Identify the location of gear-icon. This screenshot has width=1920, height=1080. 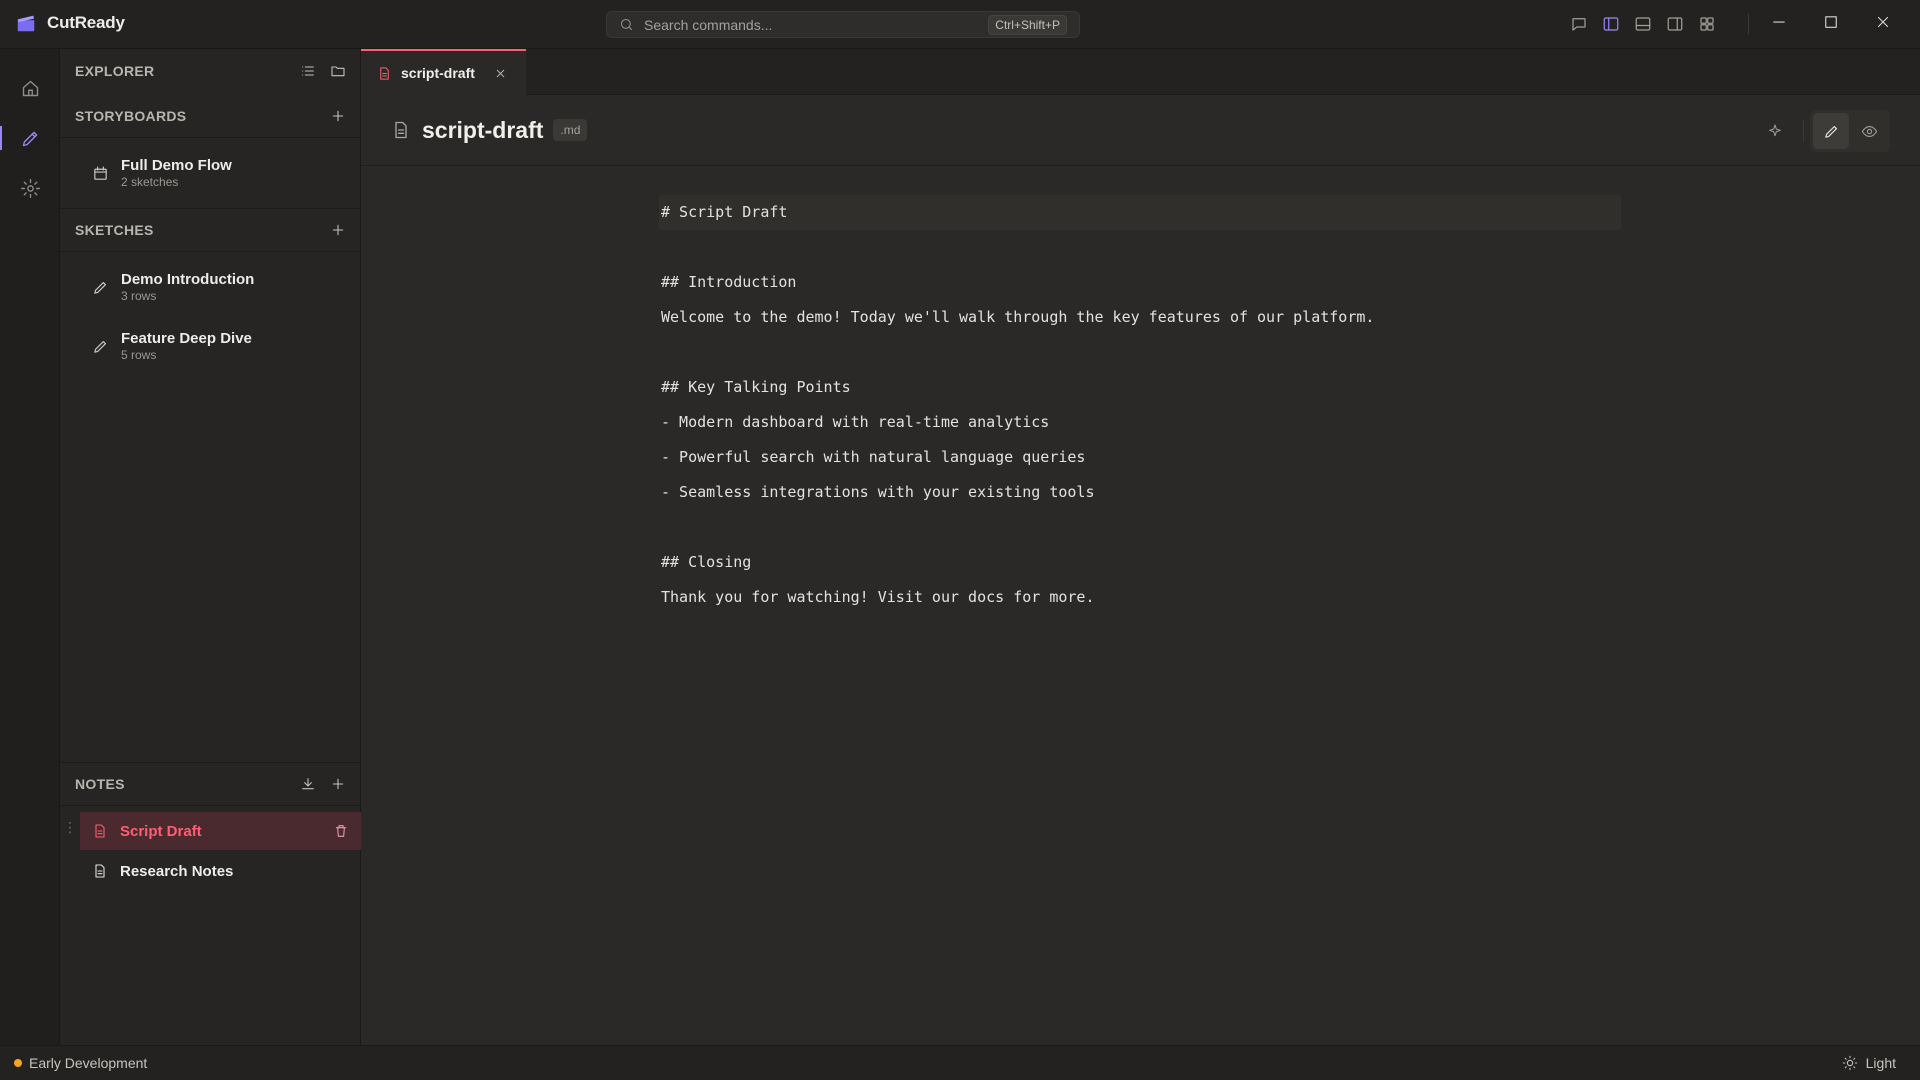
(30, 188).